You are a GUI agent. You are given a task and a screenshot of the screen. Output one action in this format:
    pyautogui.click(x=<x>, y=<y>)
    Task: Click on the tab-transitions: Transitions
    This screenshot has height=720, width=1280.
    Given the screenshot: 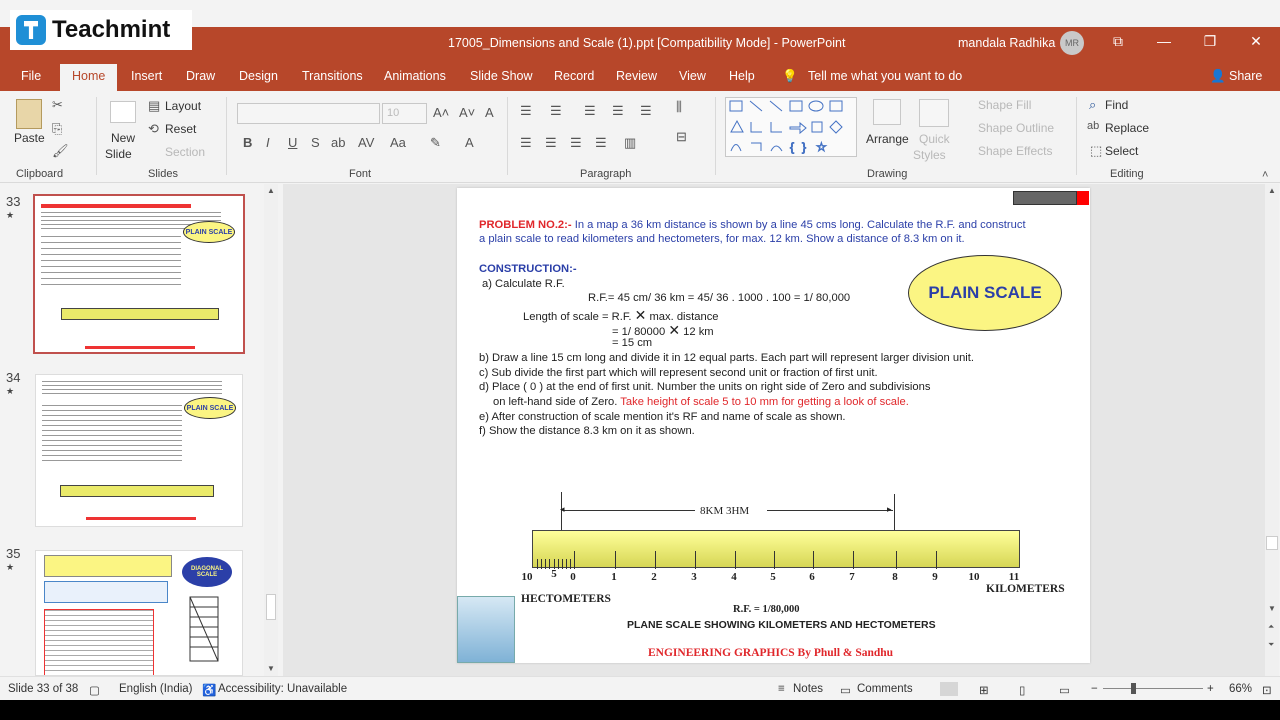 What is the action you would take?
    pyautogui.click(x=332, y=76)
    